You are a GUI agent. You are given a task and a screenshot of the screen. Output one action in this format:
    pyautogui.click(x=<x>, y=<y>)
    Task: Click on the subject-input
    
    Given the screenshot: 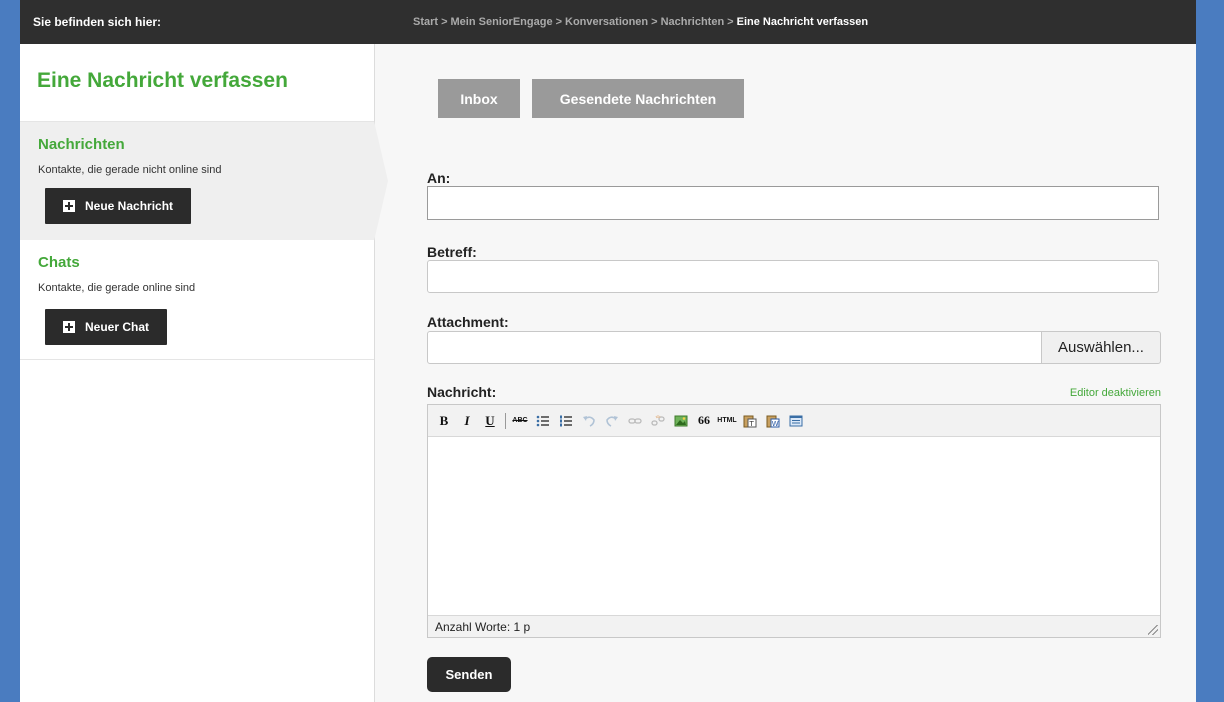 What is the action you would take?
    pyautogui.click(x=793, y=276)
    